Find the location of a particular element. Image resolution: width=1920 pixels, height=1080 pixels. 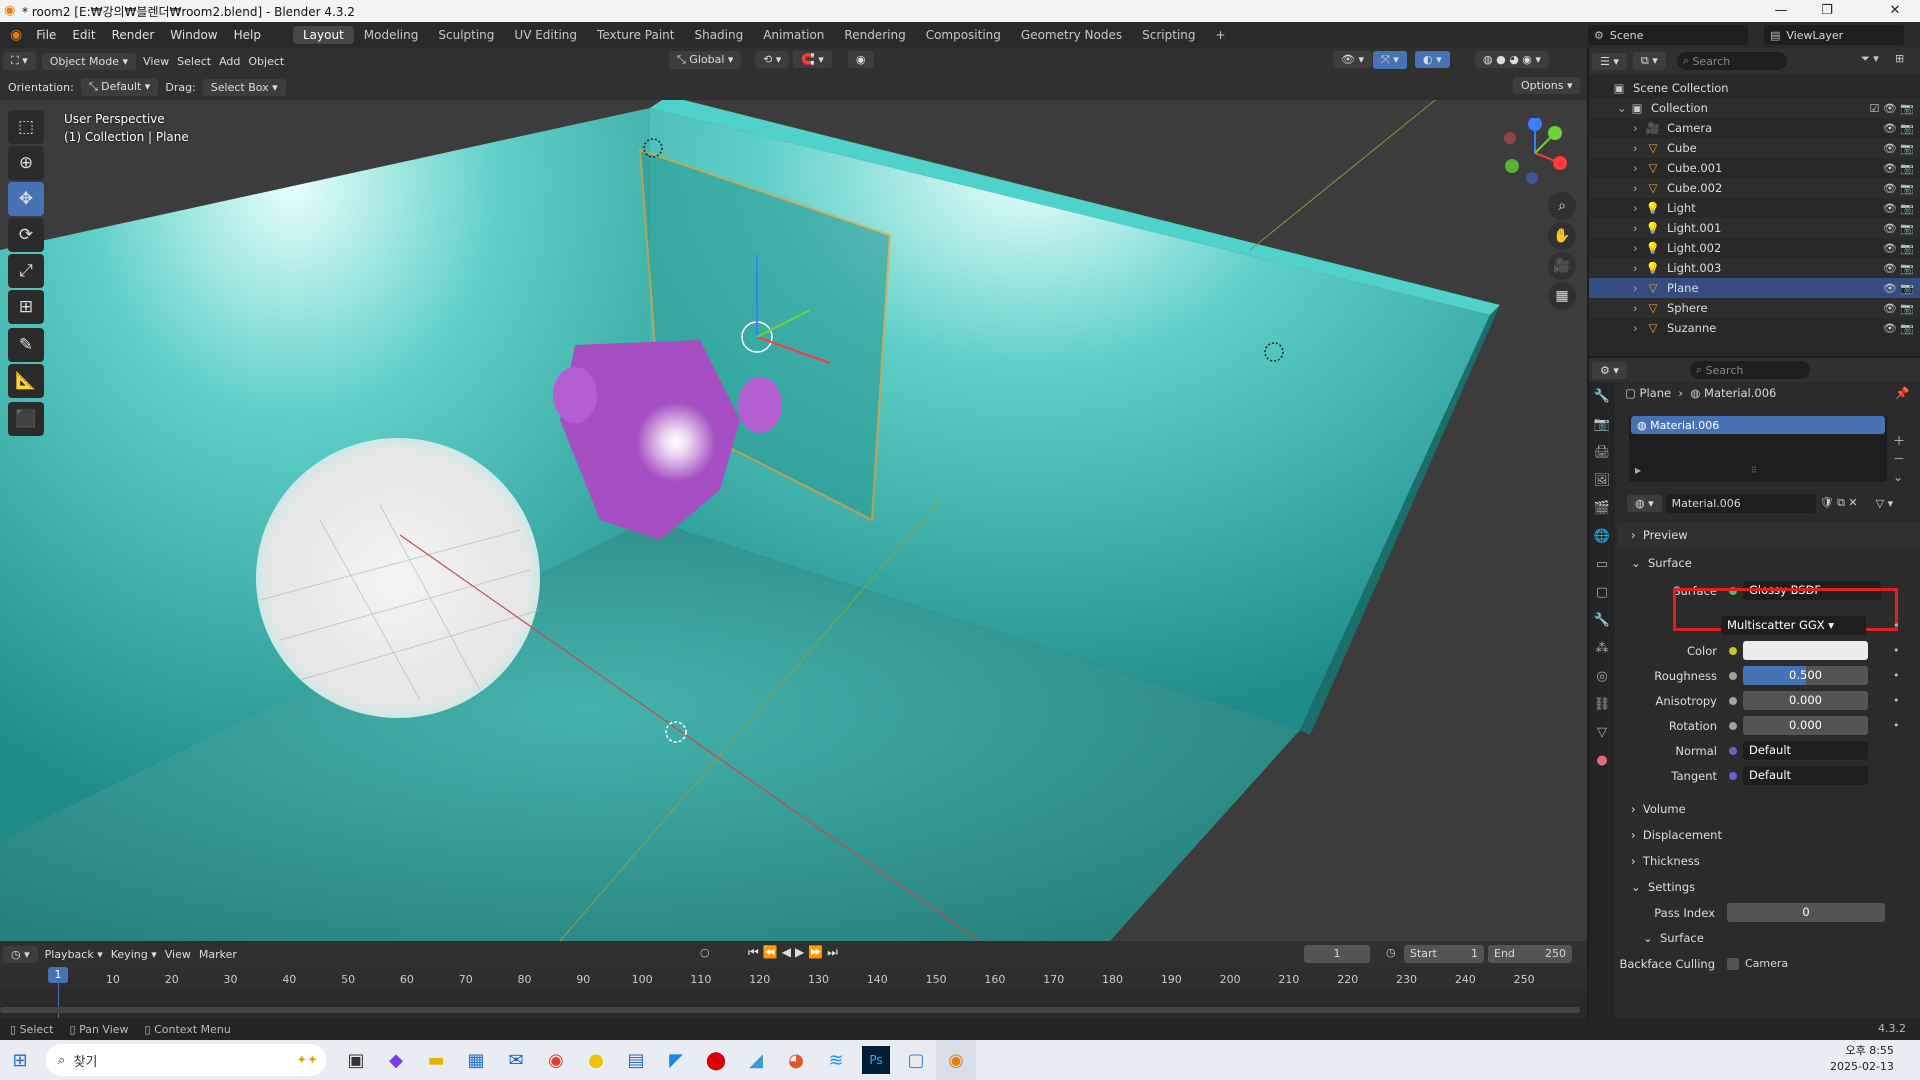

menu-timeline-view: View is located at coordinates (178, 954).